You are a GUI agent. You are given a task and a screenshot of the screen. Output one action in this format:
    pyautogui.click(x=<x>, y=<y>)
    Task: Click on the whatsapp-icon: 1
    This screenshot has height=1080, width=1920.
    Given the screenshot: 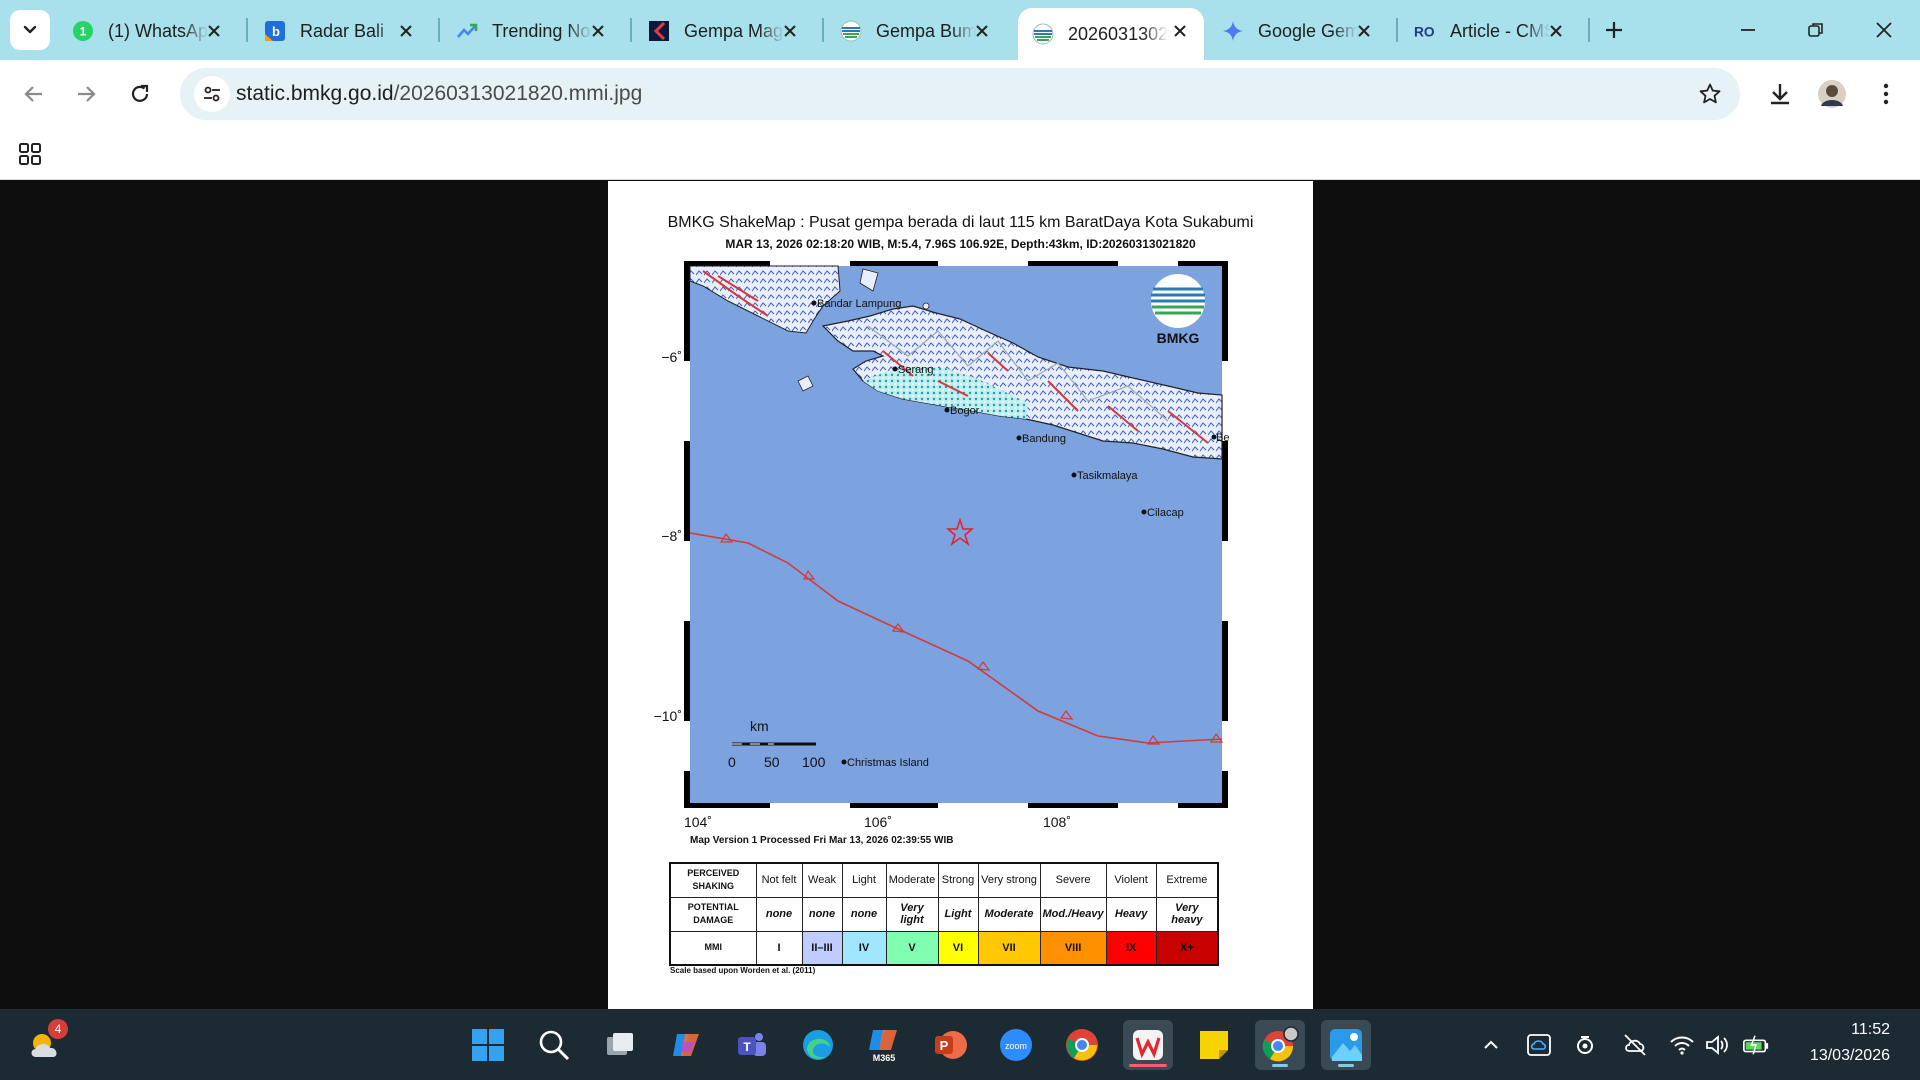 What is the action you would take?
    pyautogui.click(x=83, y=31)
    